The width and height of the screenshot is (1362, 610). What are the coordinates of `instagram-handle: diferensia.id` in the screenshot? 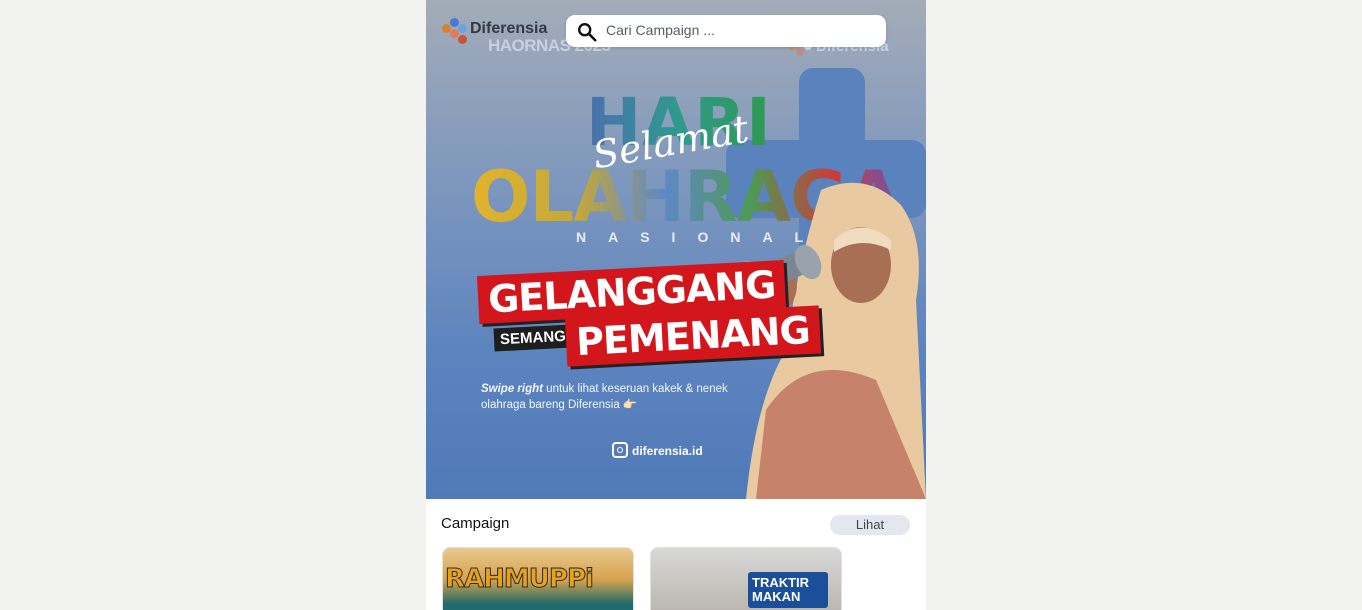 It's located at (657, 450).